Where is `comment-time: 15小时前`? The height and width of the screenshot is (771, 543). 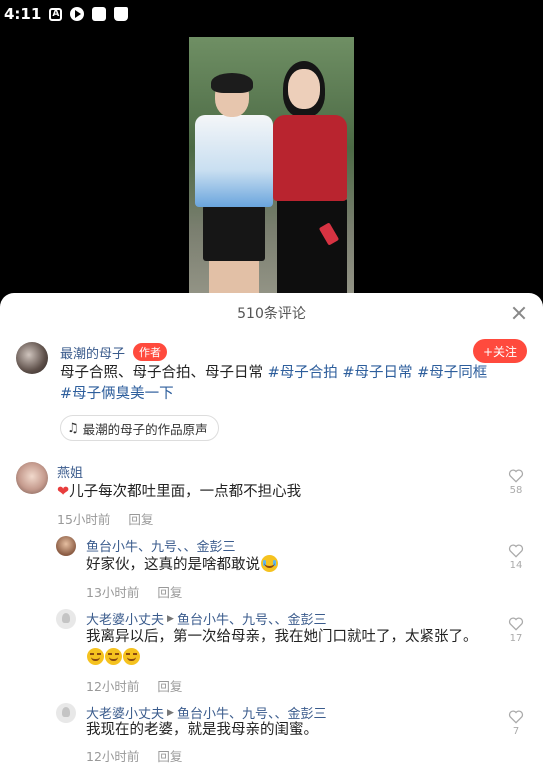
comment-time: 15小时前 is located at coordinates (84, 519).